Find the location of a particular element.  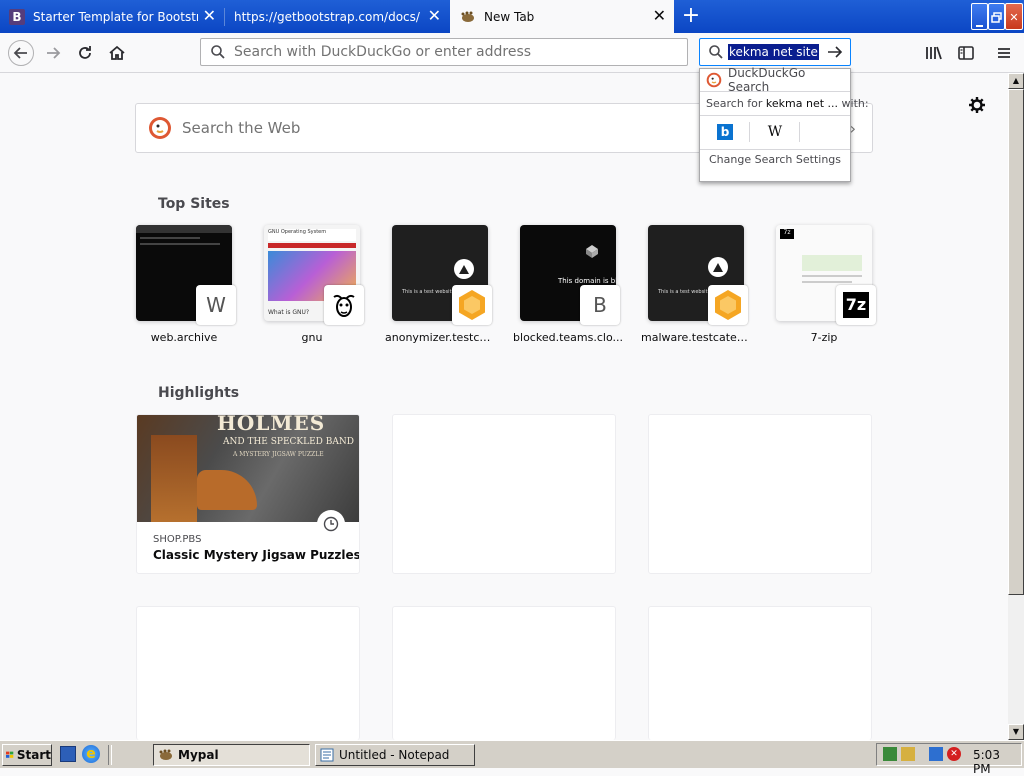

restore-icon is located at coordinates (996, 17).